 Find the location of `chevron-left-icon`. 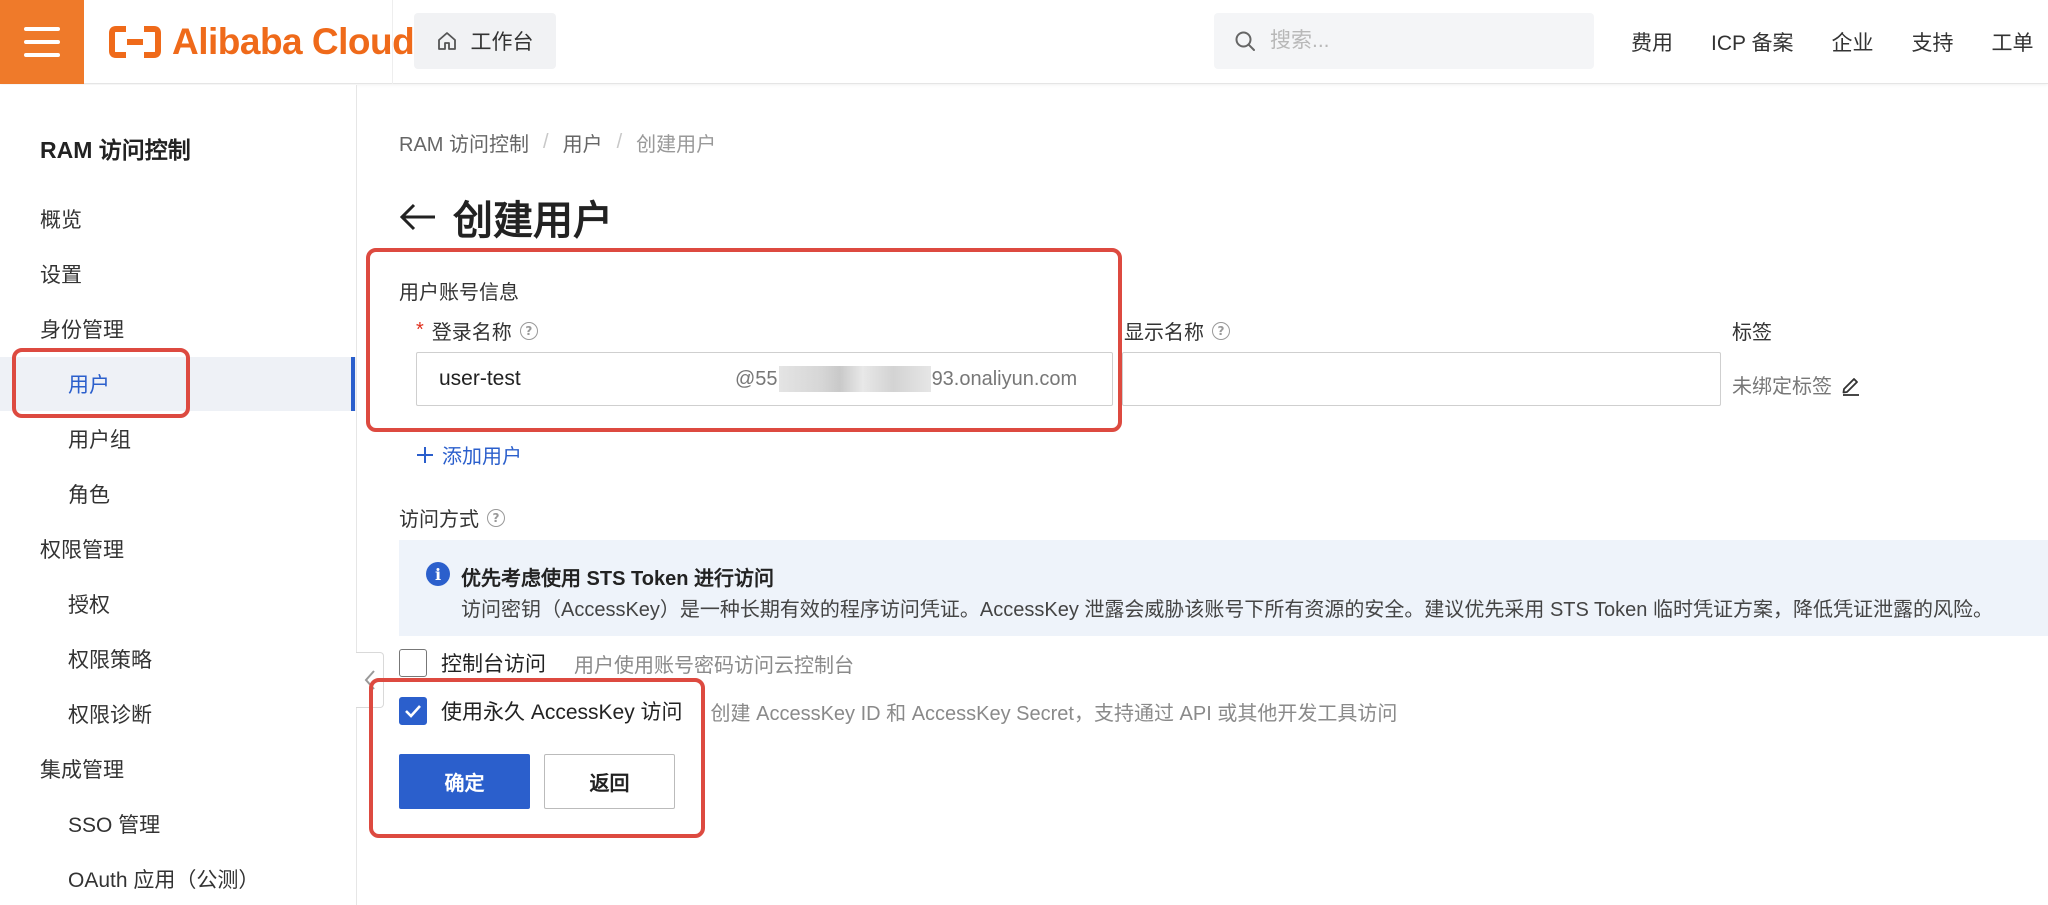

chevron-left-icon is located at coordinates (369, 680).